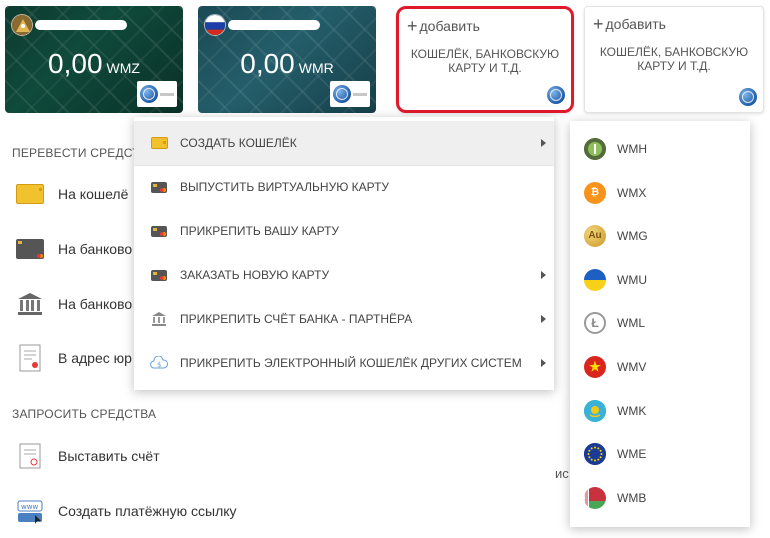 The width and height of the screenshot is (770, 538). I want to click on gold-icon: Au, so click(595, 235).